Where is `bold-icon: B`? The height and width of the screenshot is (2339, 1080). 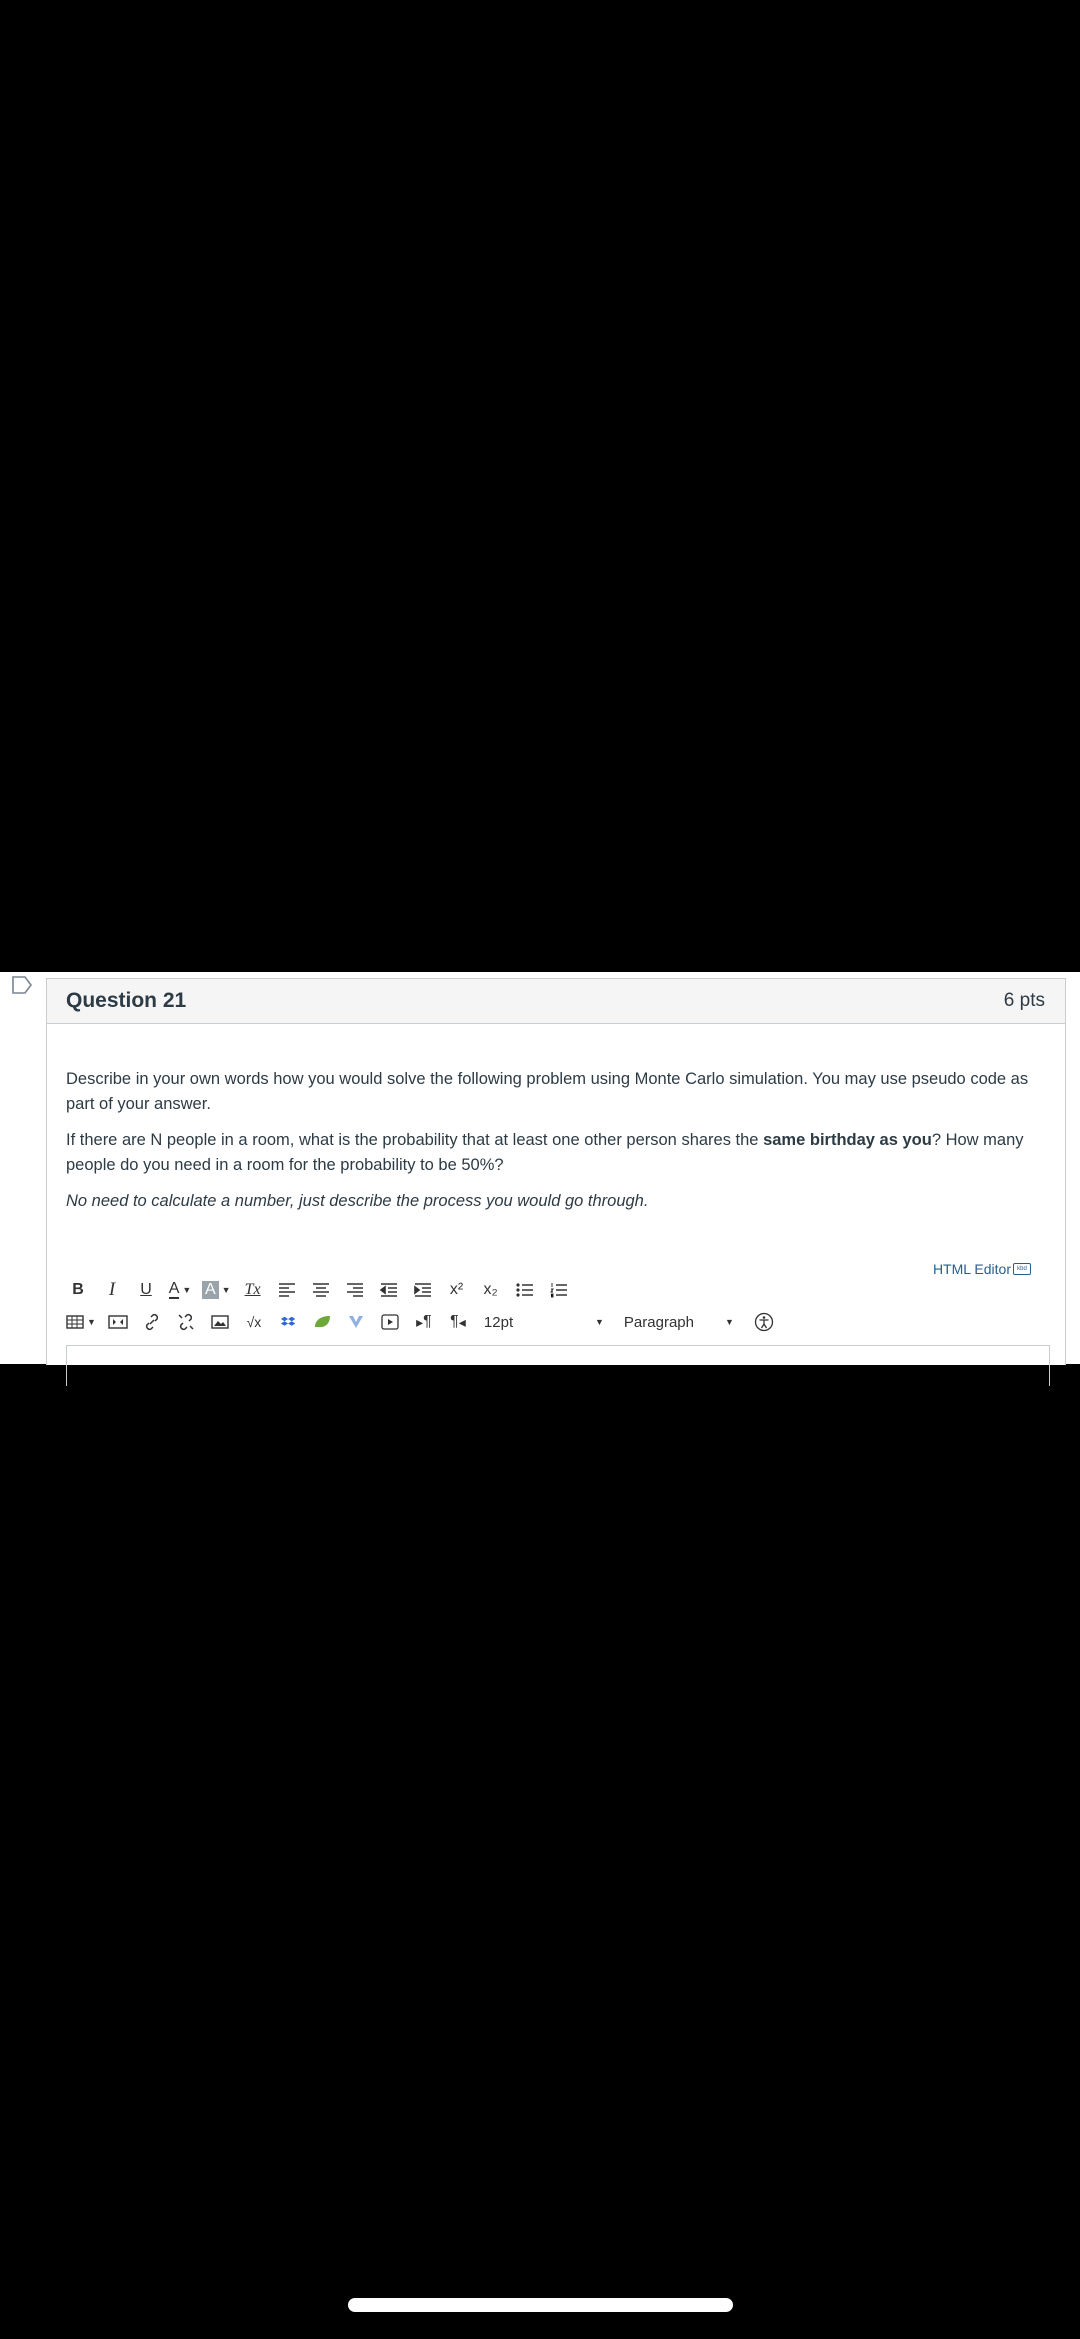
bold-icon: B is located at coordinates (78, 1290).